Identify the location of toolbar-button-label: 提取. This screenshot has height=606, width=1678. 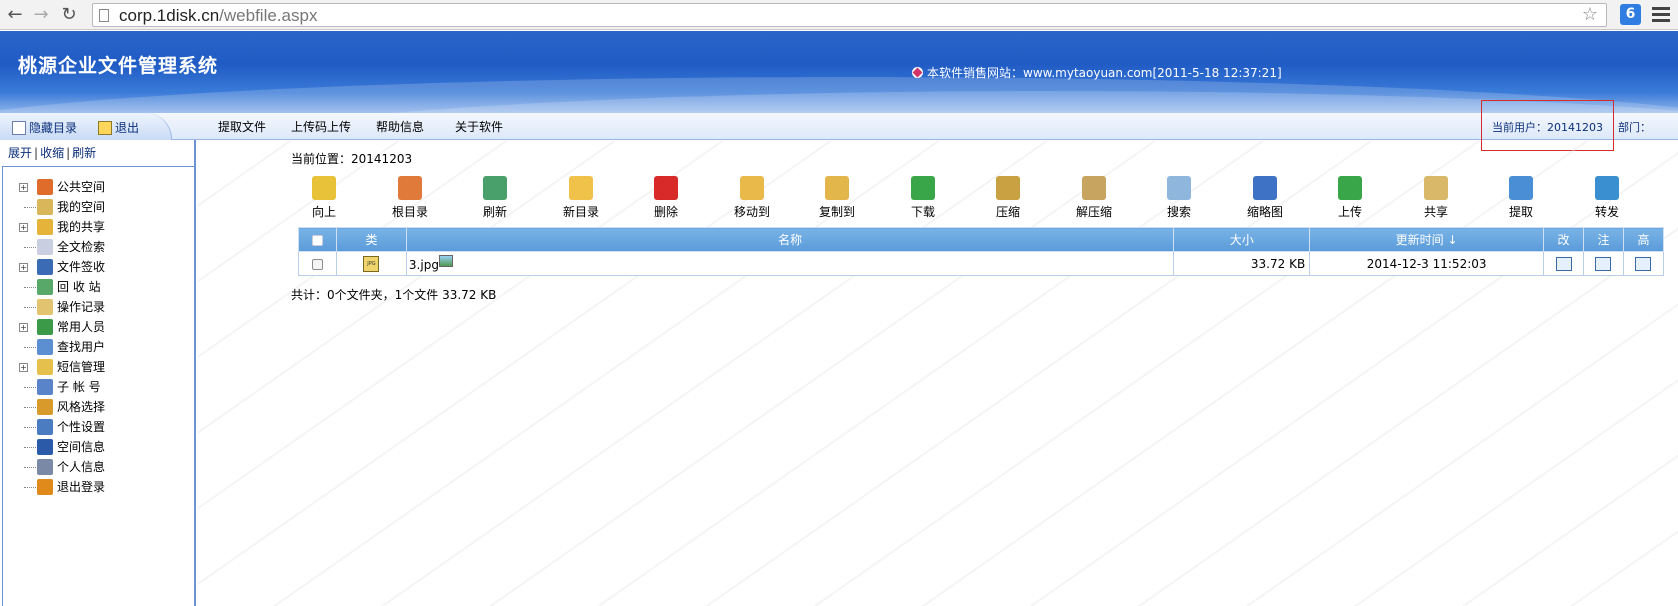
(1520, 212).